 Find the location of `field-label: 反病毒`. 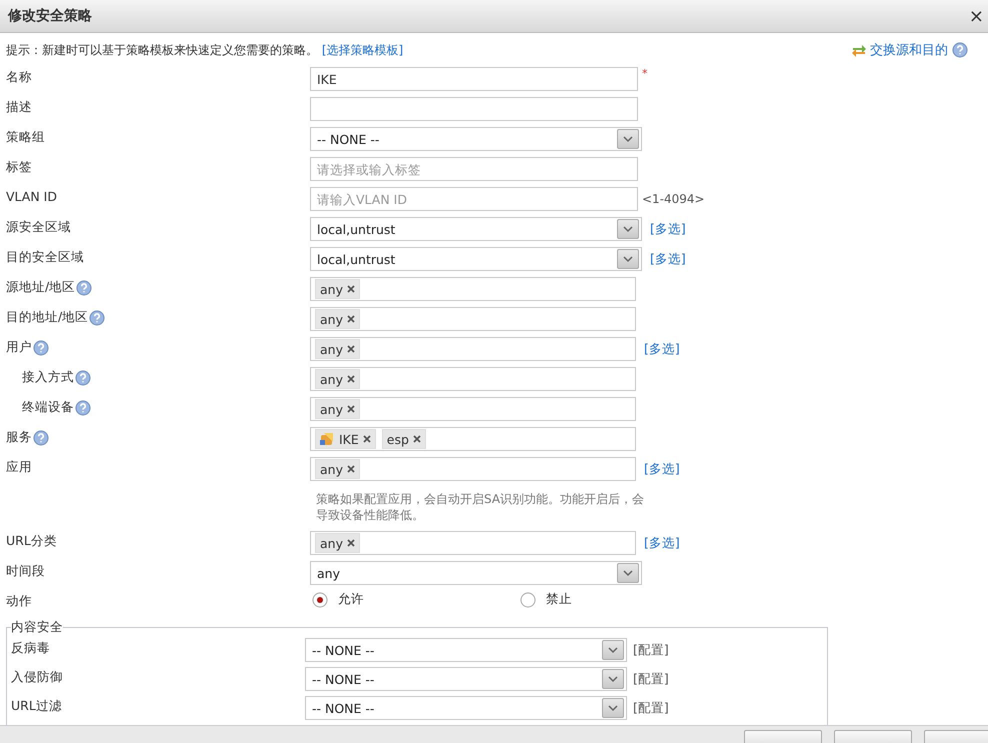

field-label: 反病毒 is located at coordinates (30, 648).